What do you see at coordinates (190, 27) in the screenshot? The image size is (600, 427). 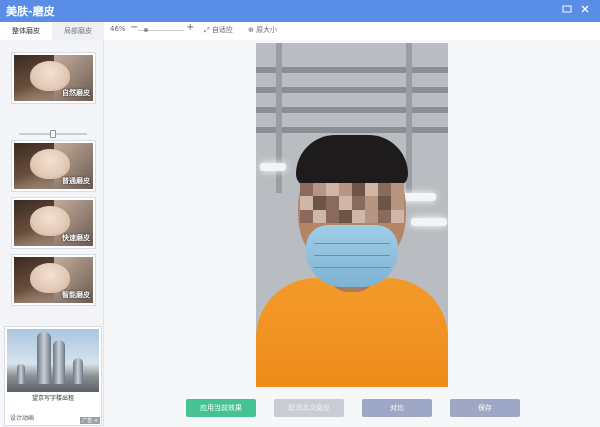 I see `zoom-in-button: +` at bounding box center [190, 27].